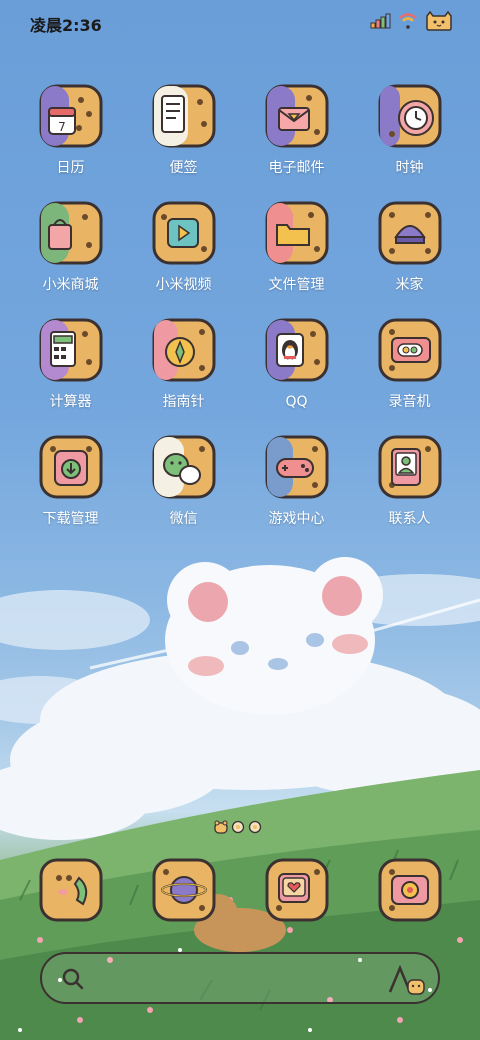  What do you see at coordinates (240, 22) in the screenshot?
I see `status-bar: 凌晨2:36` at bounding box center [240, 22].